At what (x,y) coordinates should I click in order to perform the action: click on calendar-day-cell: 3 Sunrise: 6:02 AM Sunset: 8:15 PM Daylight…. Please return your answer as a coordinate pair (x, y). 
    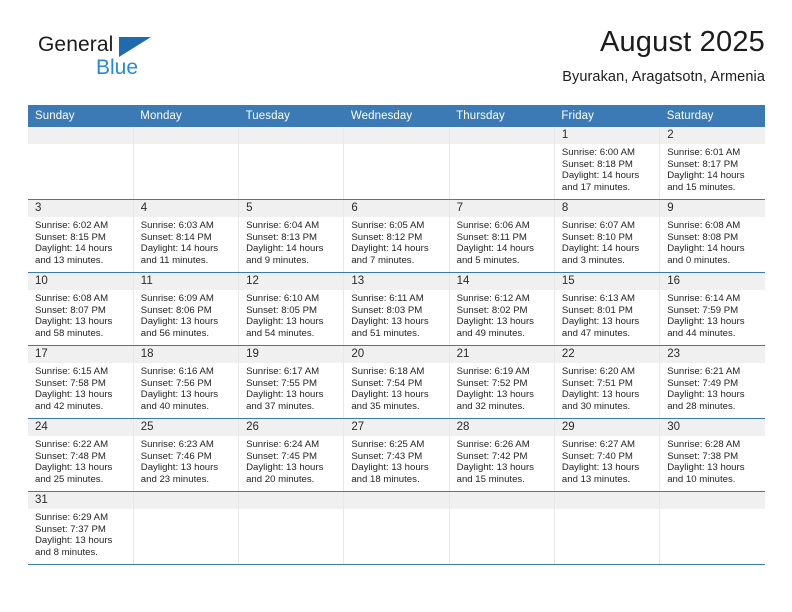
    Looking at the image, I should click on (81, 236).